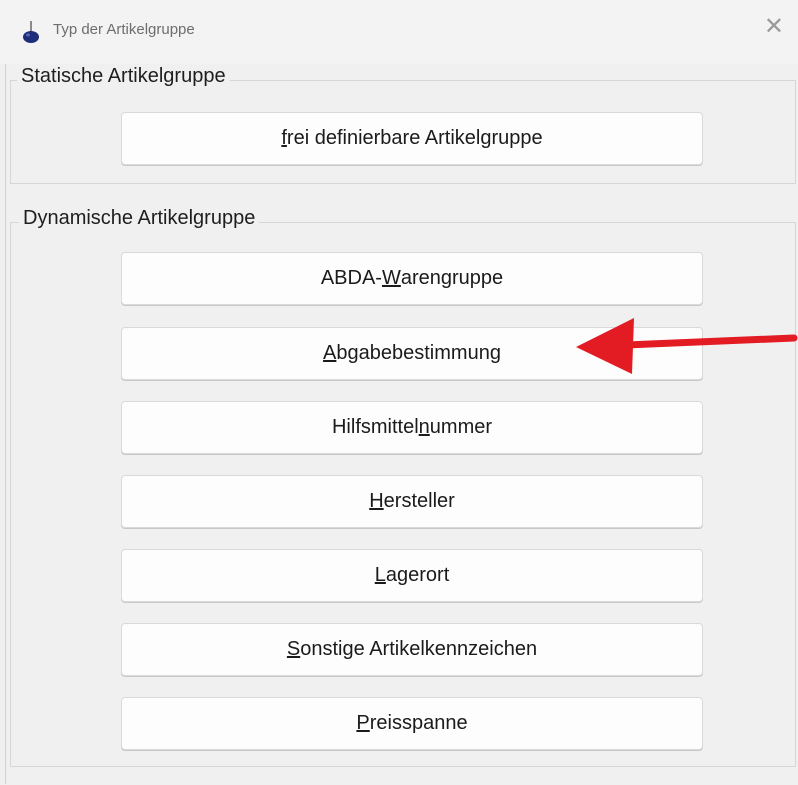 This screenshot has height=785, width=798. Describe the element at coordinates (376, 501) in the screenshot. I see `accelerator-key: H` at that location.